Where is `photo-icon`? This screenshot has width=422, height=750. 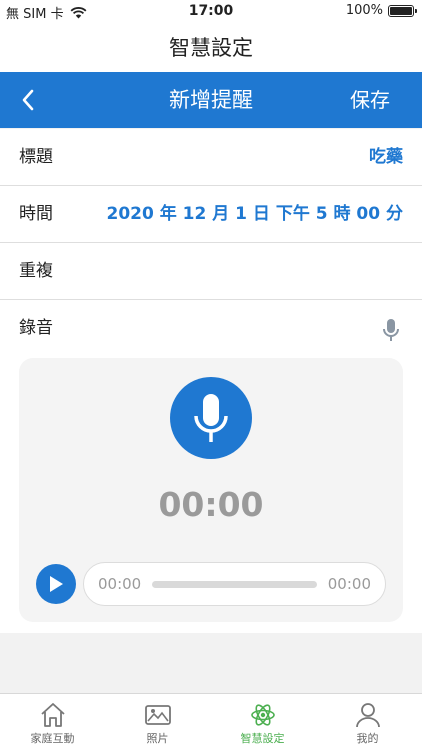
photo-icon is located at coordinates (157, 715).